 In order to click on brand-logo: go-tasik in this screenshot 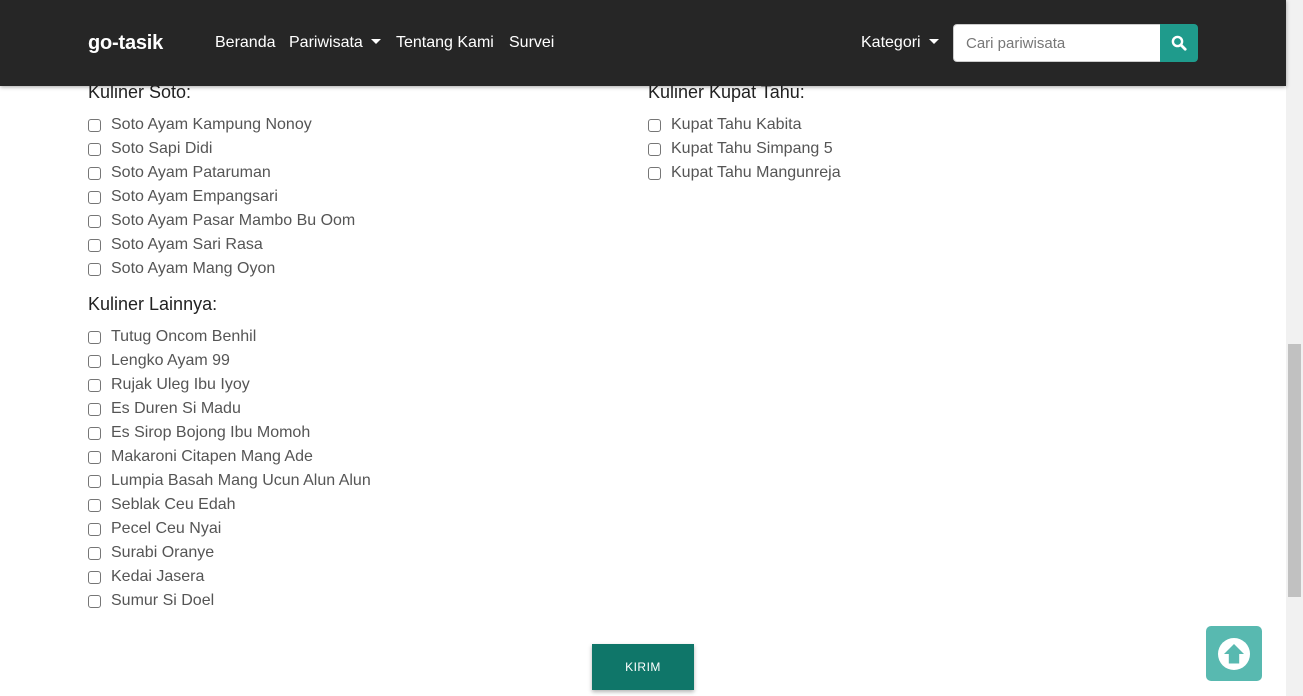, I will do `click(125, 43)`.